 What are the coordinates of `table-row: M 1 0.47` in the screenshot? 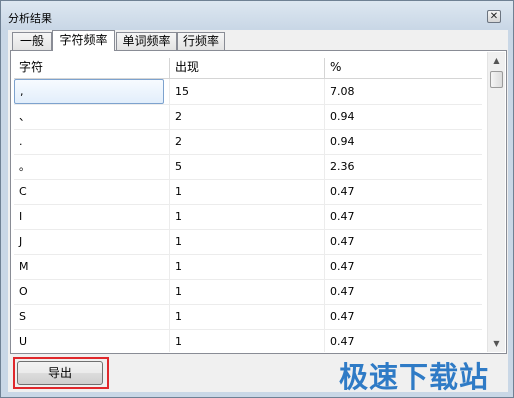 It's located at (248, 267).